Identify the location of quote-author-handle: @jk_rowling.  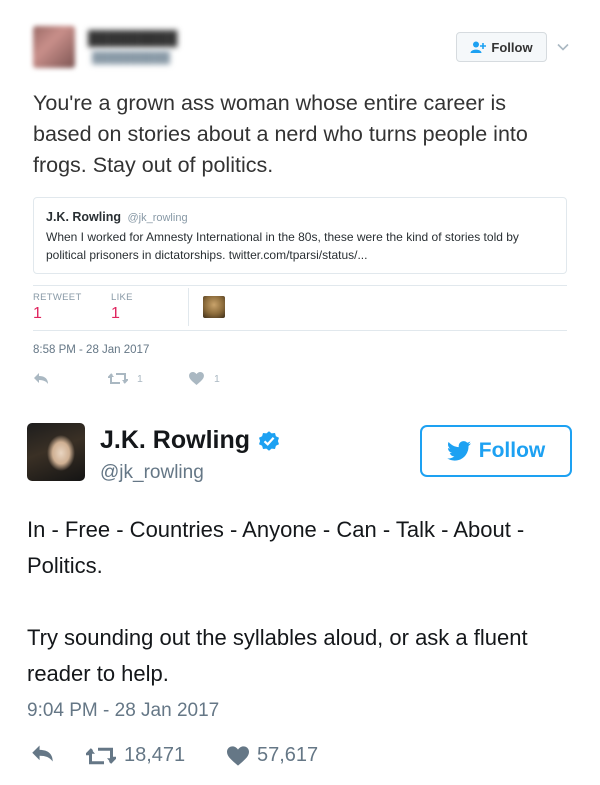
(157, 218).